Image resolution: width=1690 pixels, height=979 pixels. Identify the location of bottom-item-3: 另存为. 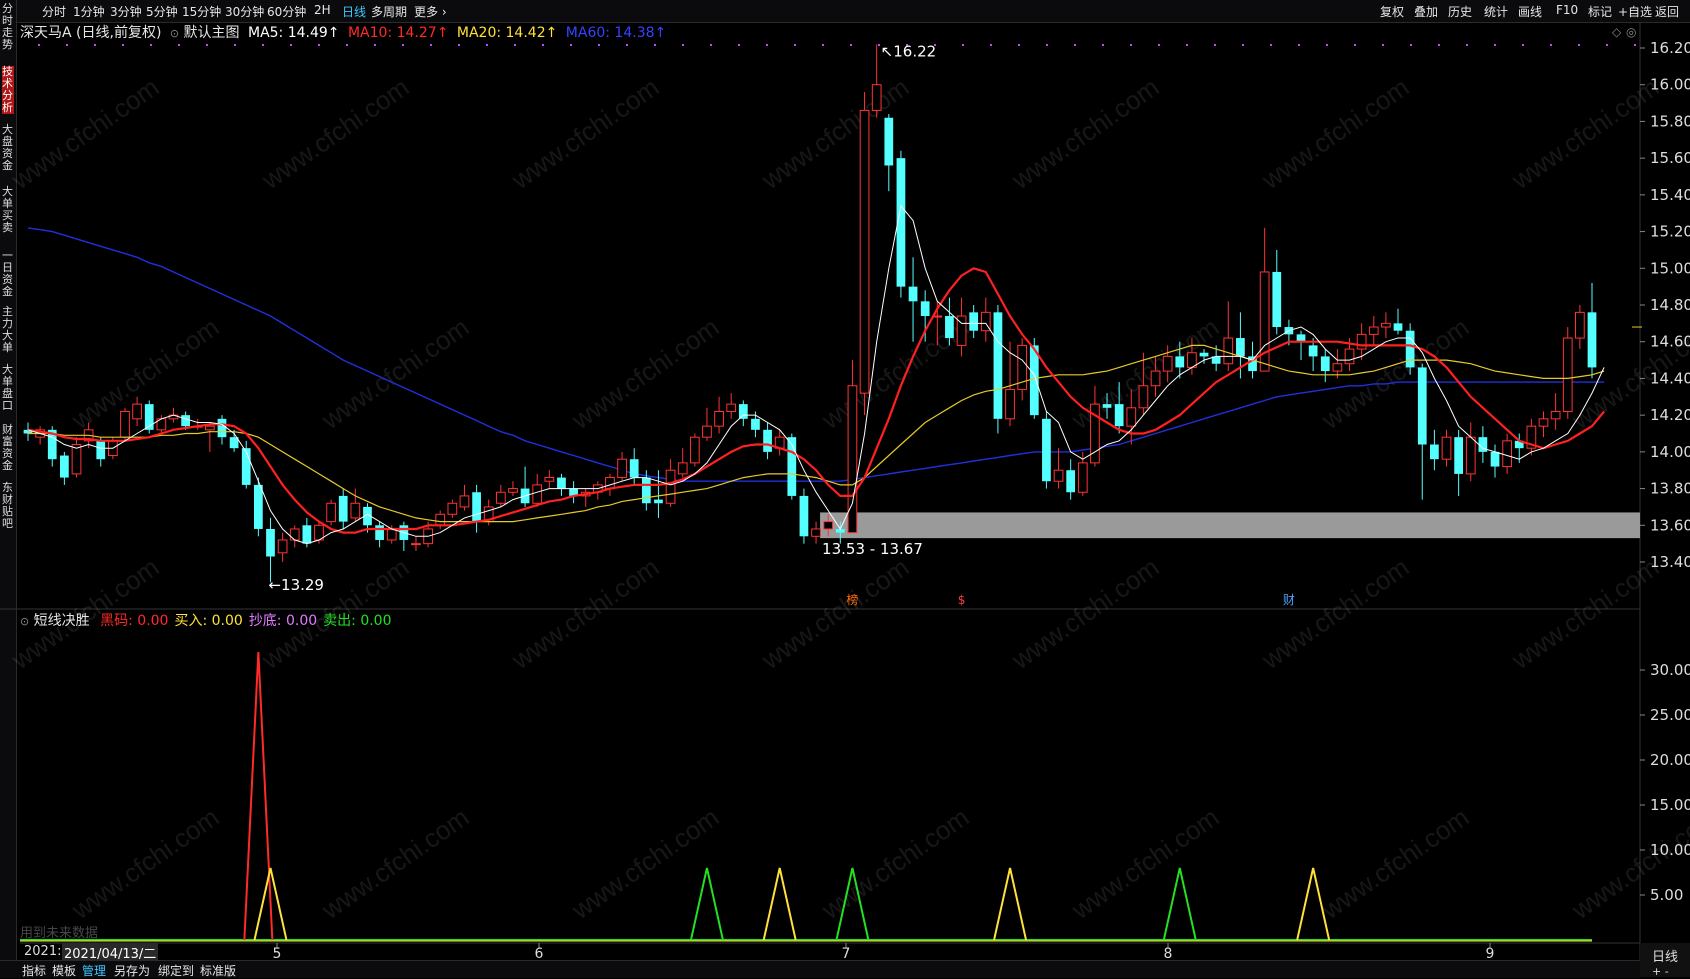
(132, 970).